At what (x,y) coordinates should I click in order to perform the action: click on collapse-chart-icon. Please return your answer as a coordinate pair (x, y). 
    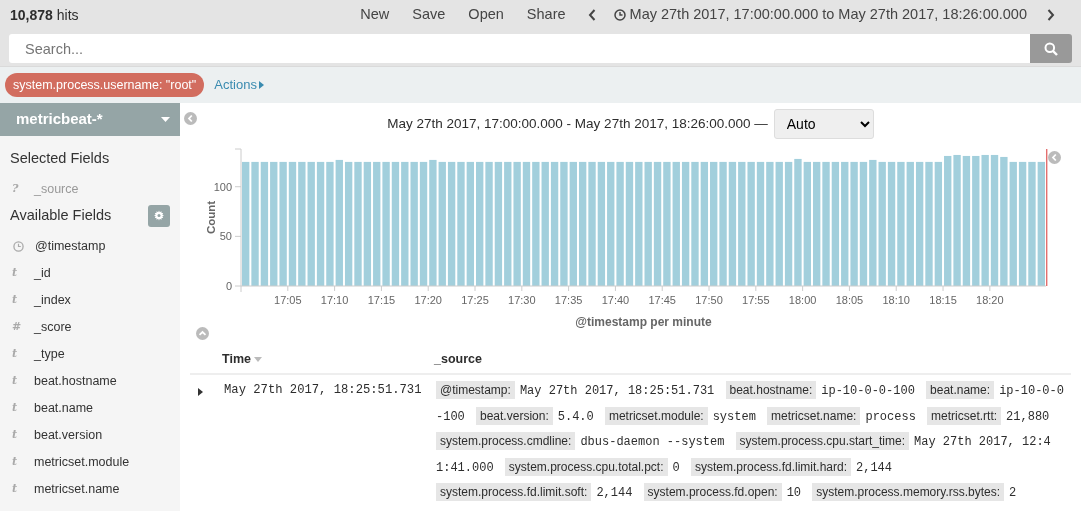
    Looking at the image, I should click on (202, 333).